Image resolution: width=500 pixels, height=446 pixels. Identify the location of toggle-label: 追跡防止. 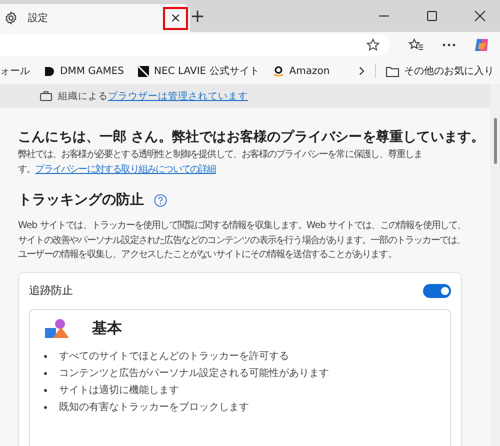
(51, 290).